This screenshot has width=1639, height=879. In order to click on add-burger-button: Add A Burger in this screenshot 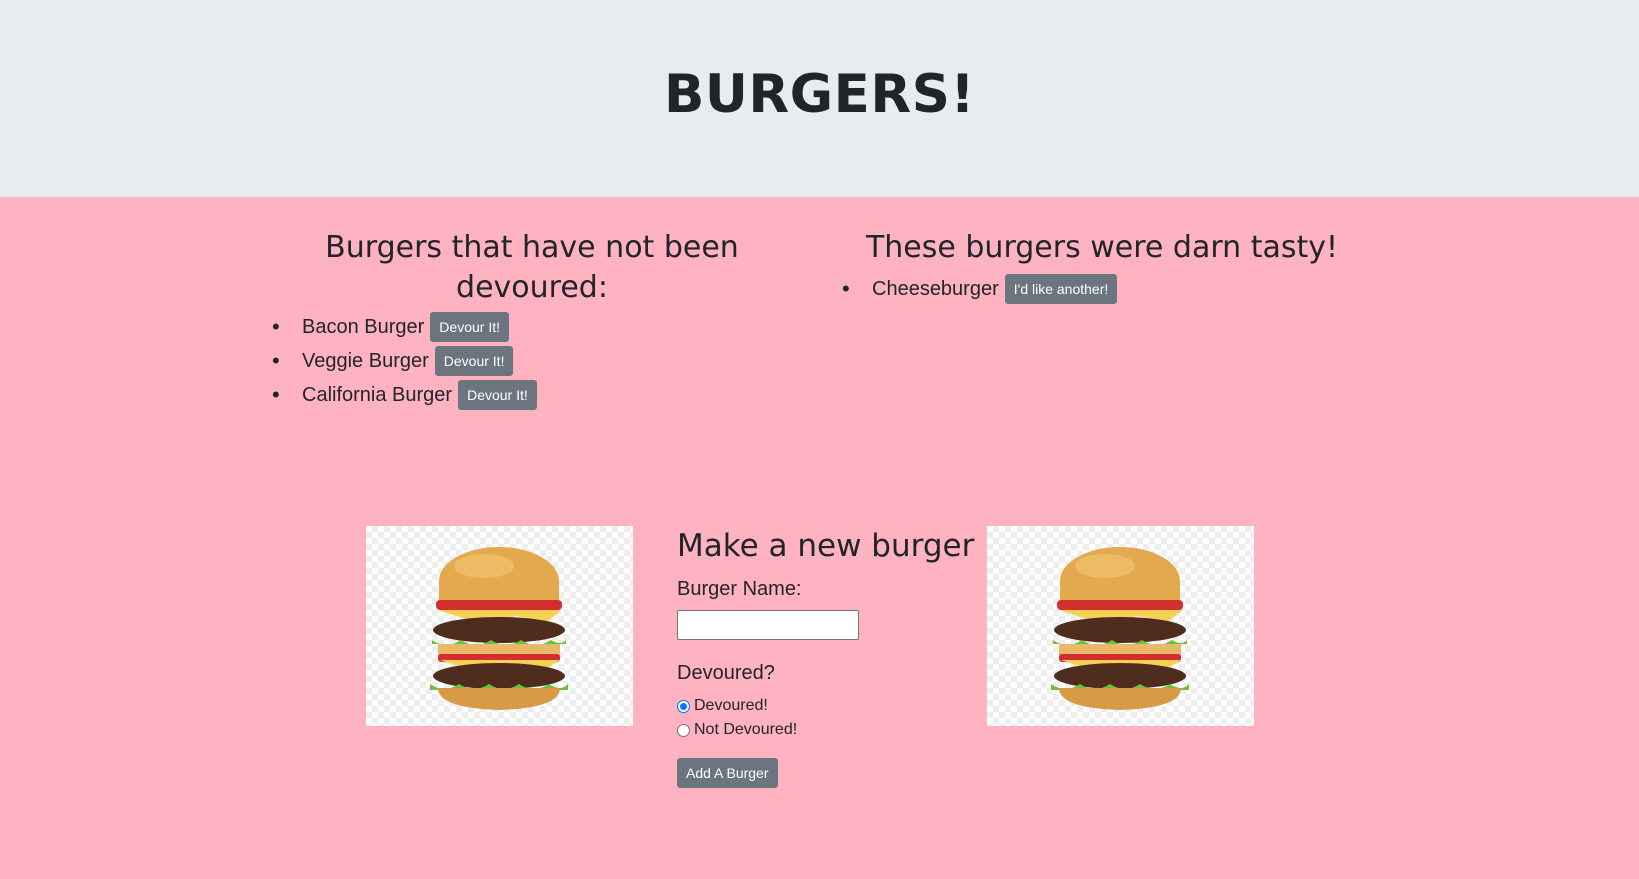, I will do `click(727, 773)`.